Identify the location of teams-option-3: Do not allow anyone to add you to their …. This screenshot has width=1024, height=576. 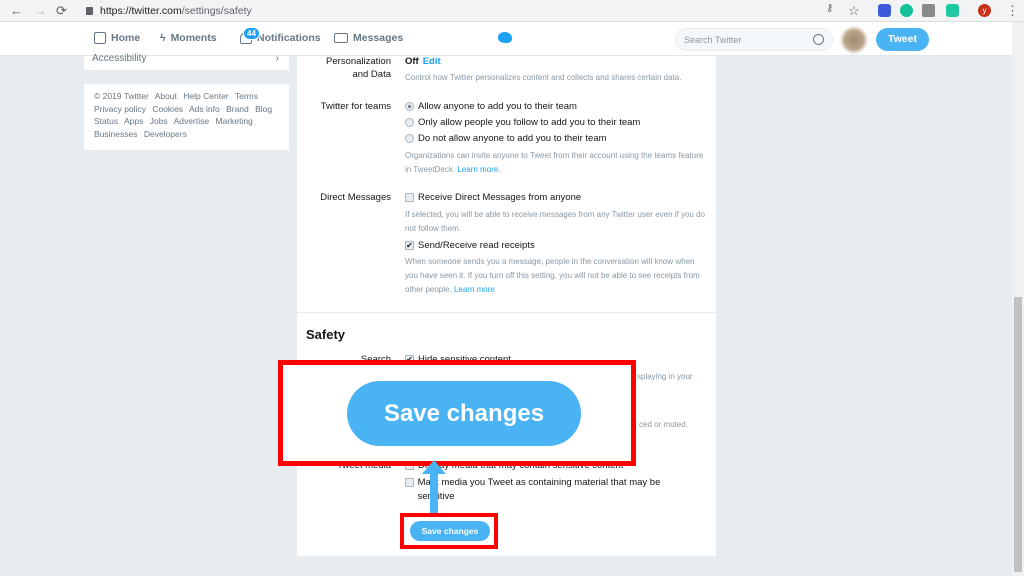
(506, 138).